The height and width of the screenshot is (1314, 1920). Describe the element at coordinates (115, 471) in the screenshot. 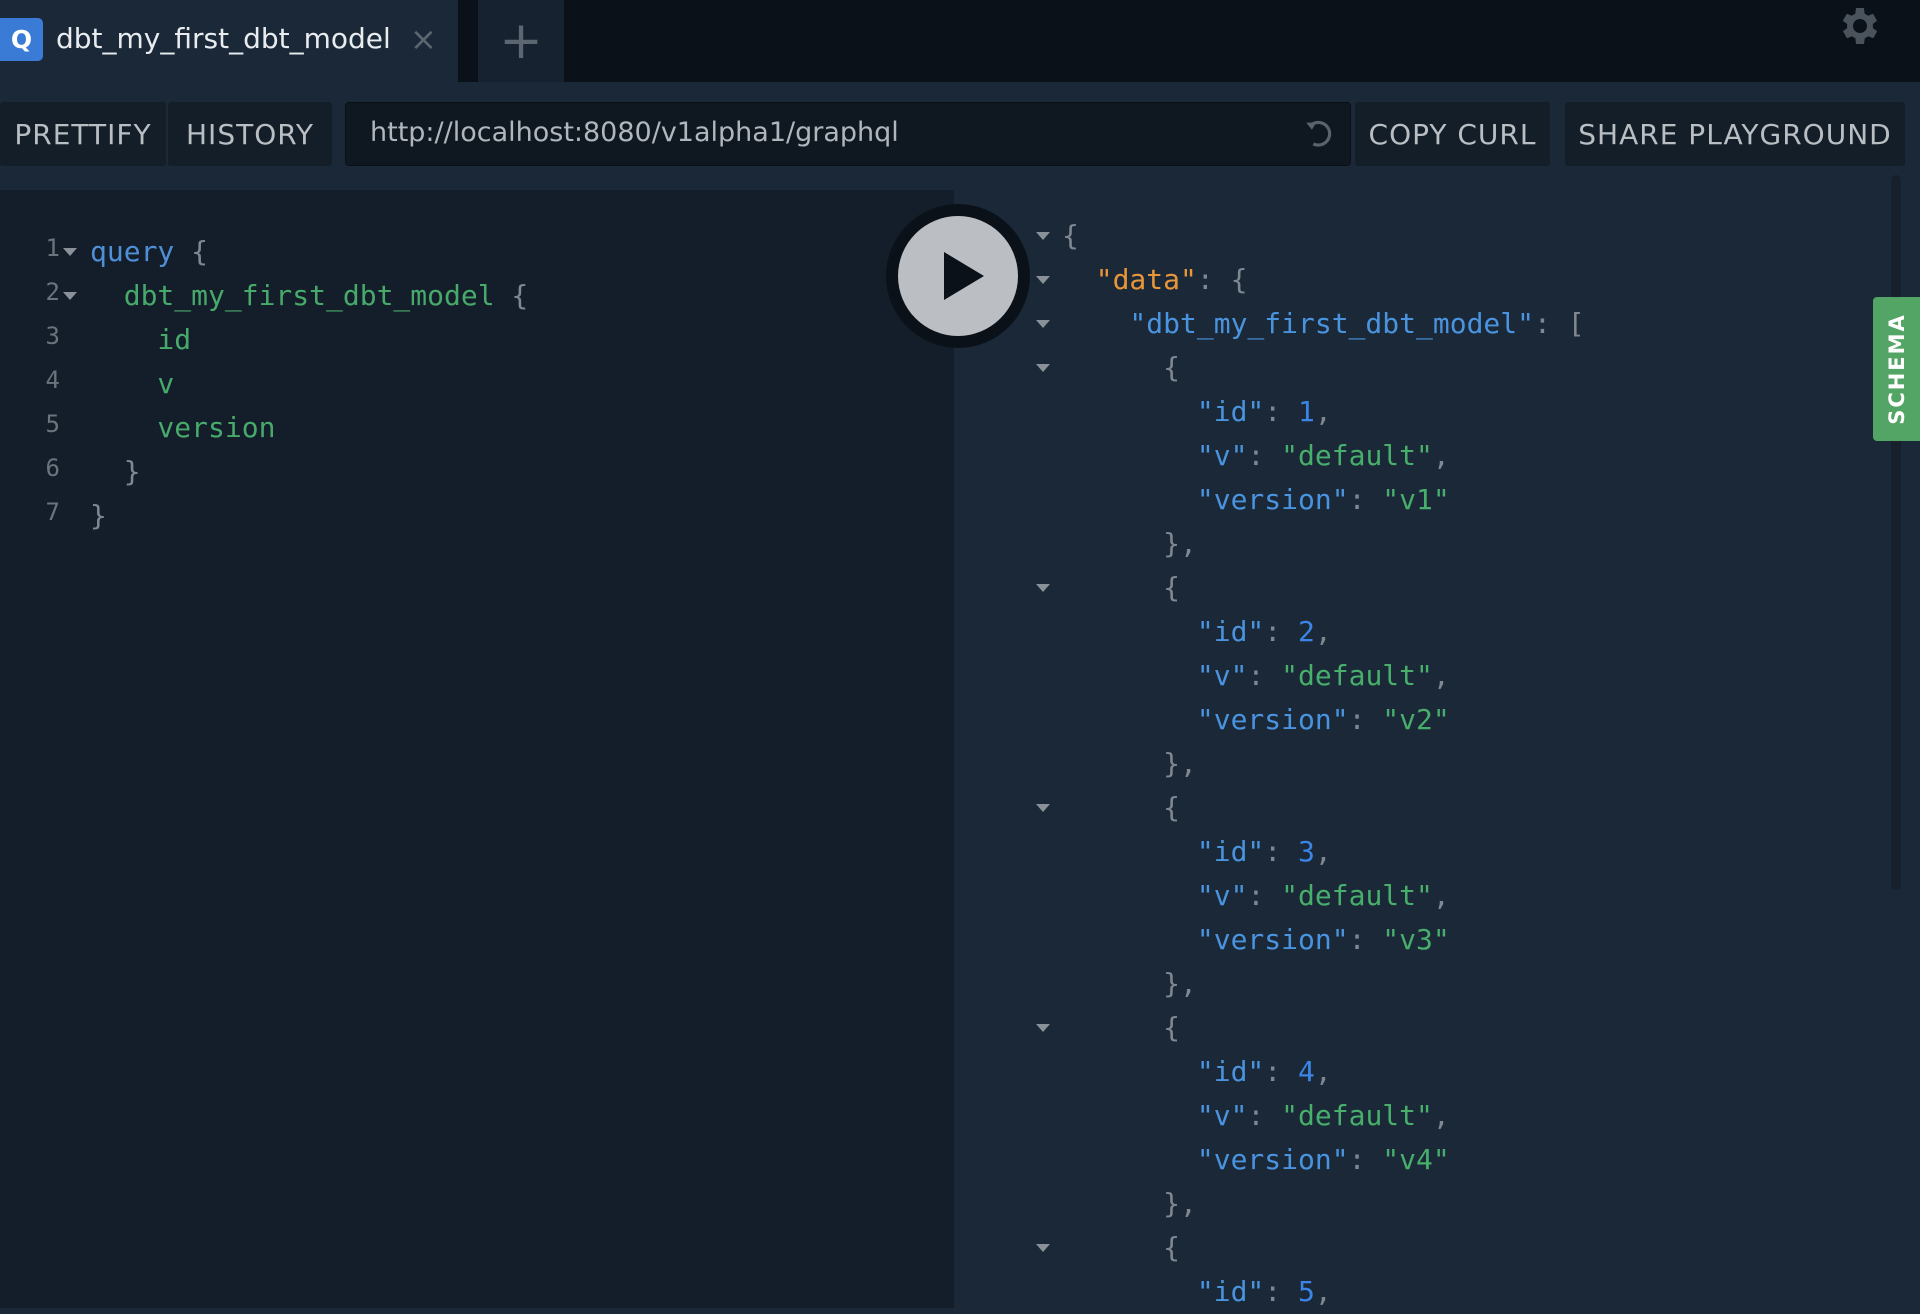

I see `token-punct: }` at that location.